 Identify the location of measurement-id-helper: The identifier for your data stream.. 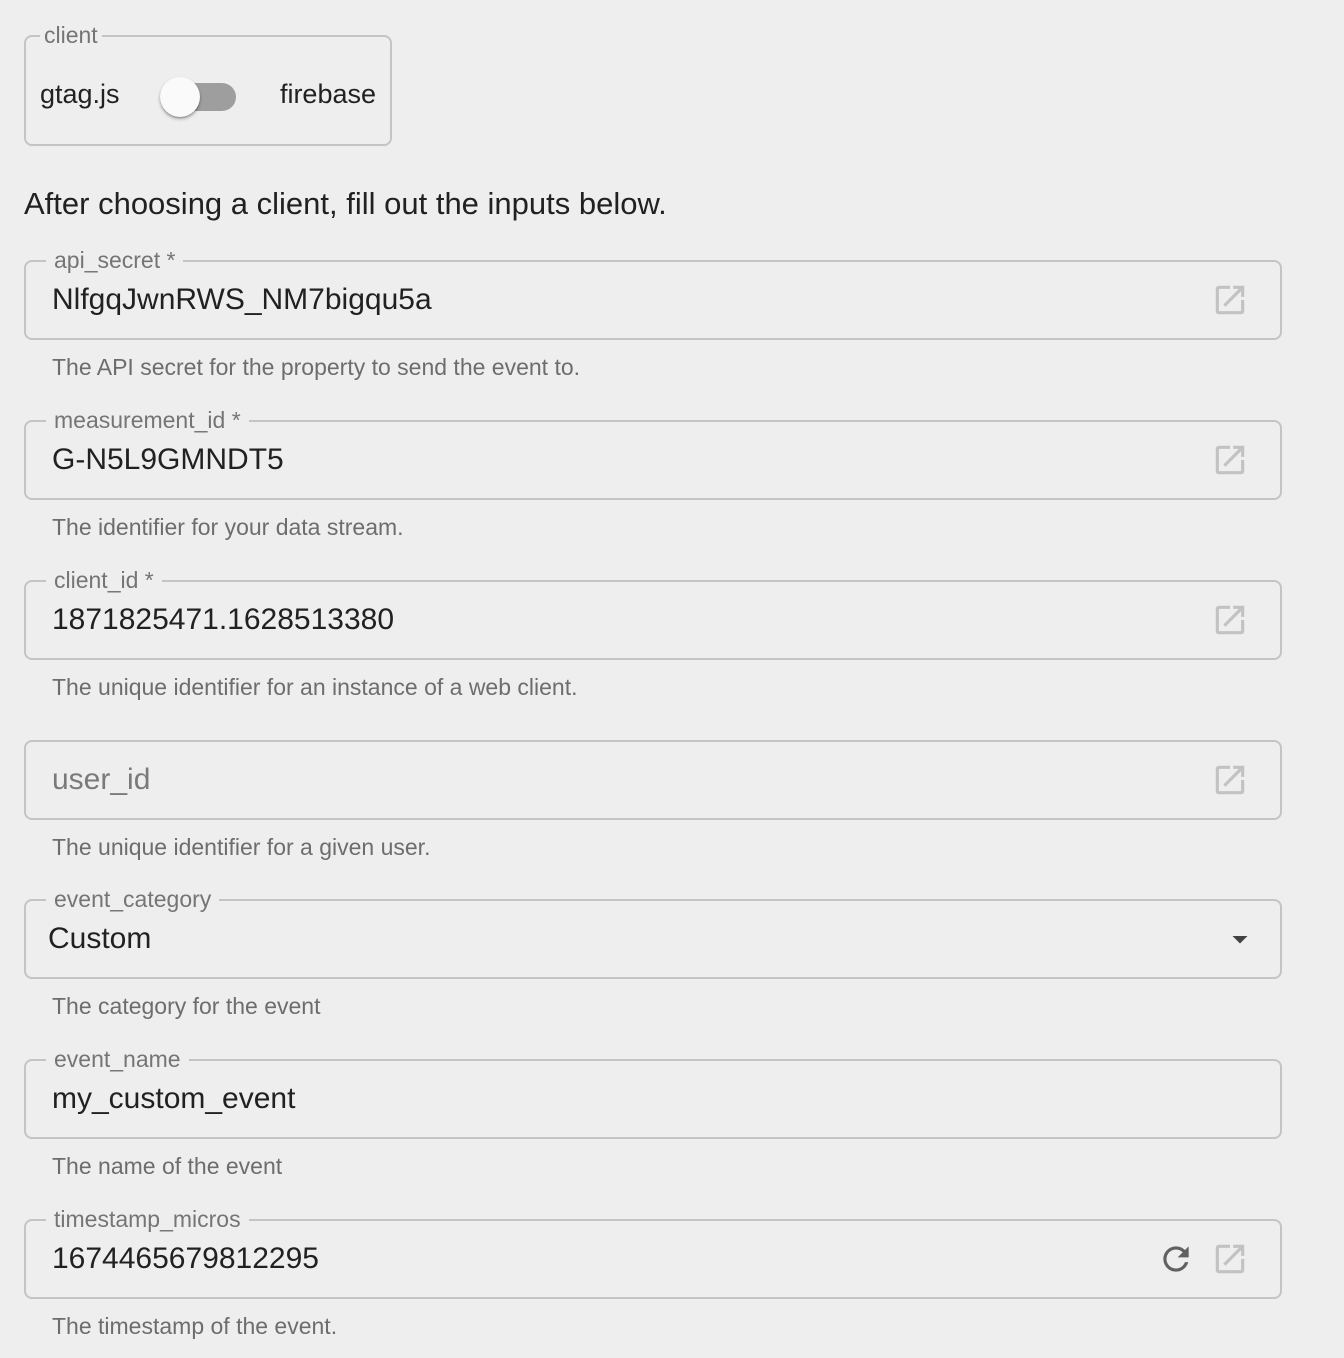
(228, 527).